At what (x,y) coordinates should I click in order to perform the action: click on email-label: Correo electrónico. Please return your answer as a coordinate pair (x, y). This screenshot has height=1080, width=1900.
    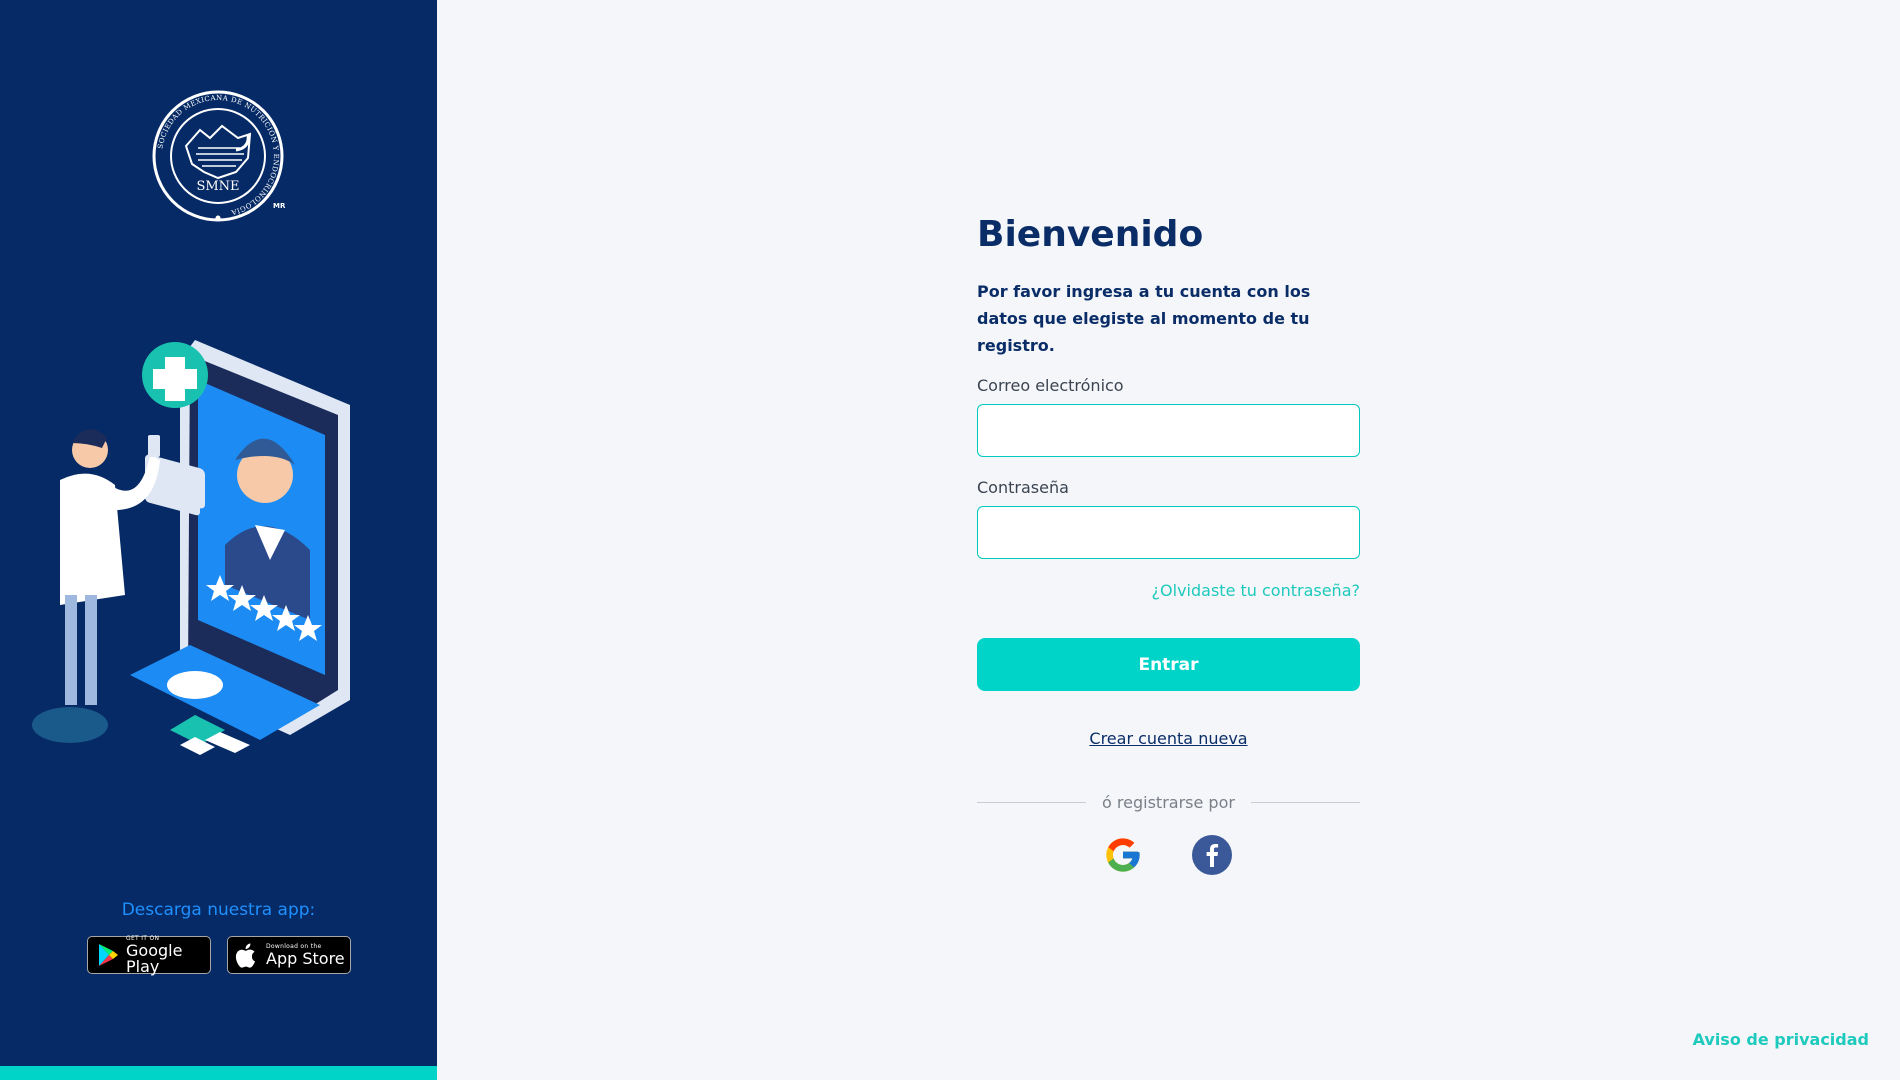
    Looking at the image, I should click on (1050, 385).